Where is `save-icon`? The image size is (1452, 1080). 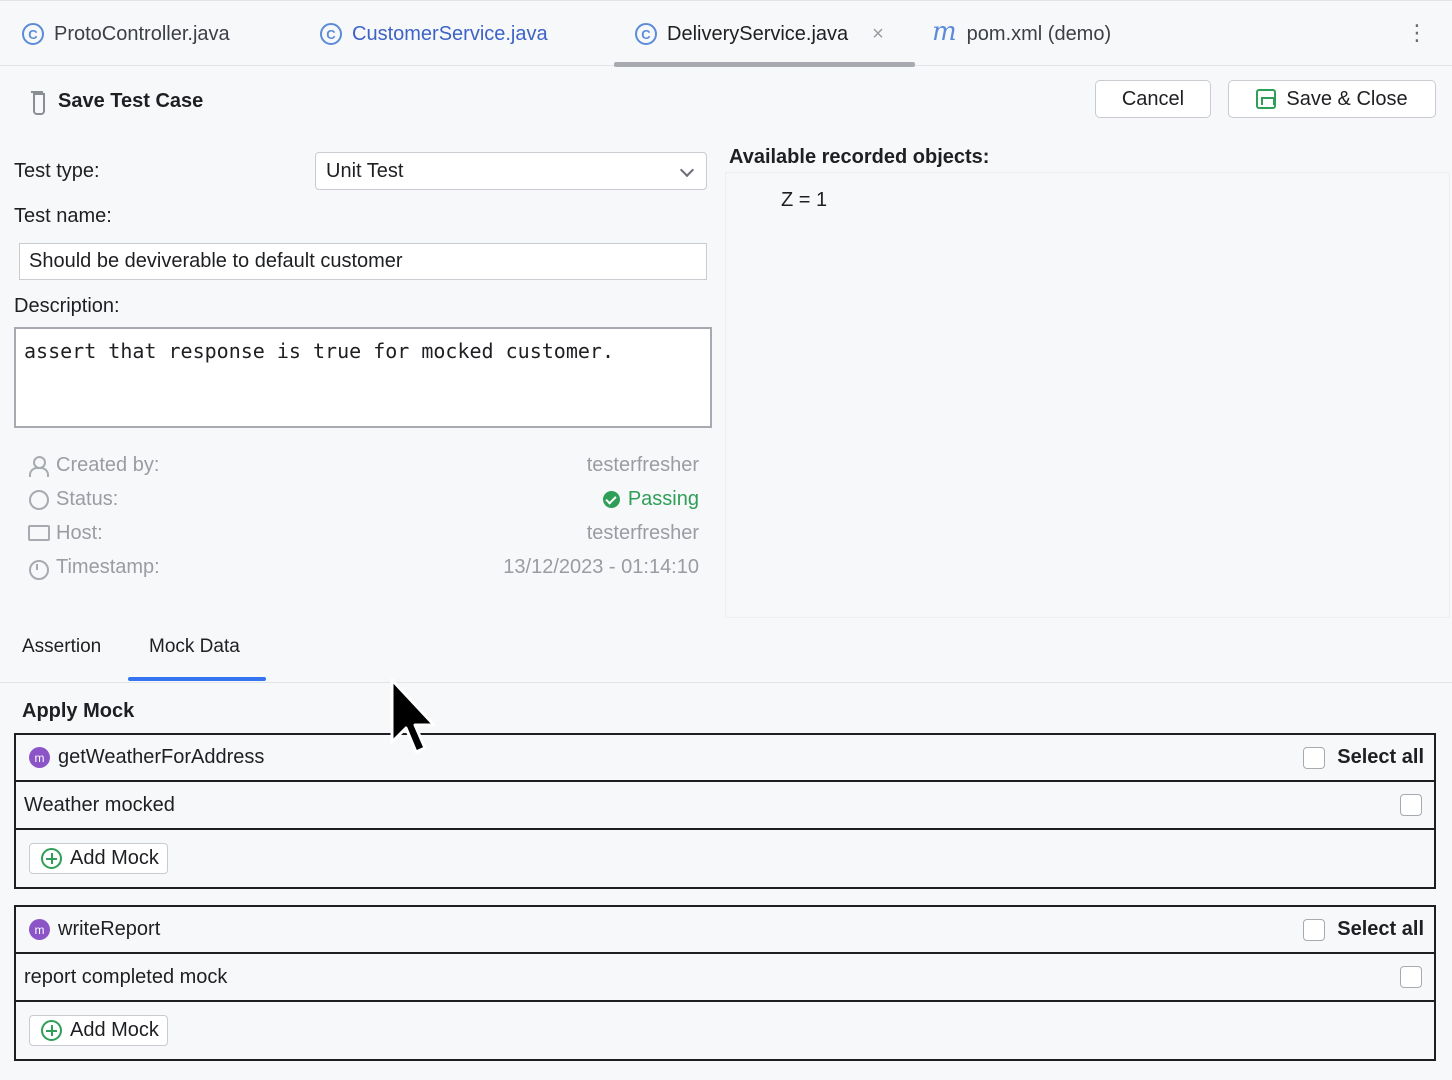
save-icon is located at coordinates (1266, 99).